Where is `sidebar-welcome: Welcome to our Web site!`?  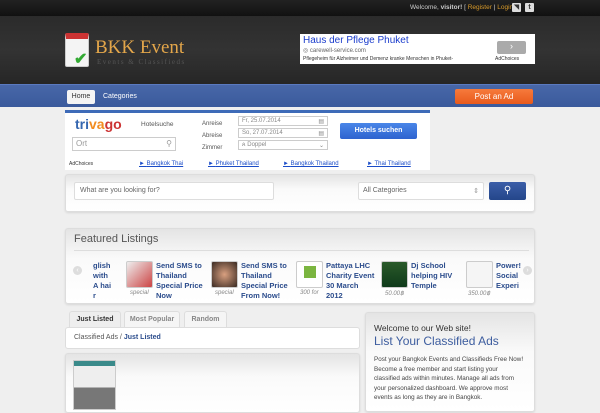 sidebar-welcome: Welcome to our Web site! is located at coordinates (423, 328).